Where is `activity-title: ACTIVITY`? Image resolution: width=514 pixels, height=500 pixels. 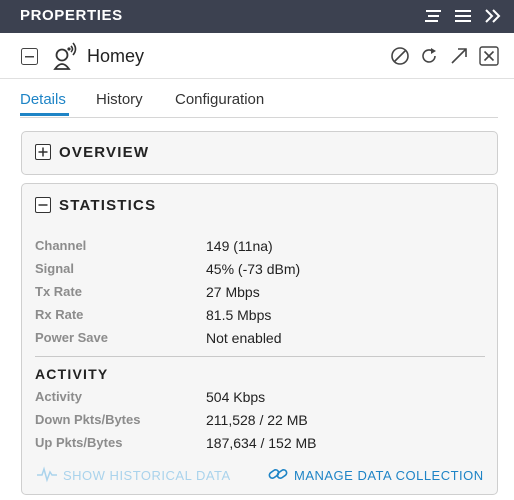
activity-title: ACTIVITY is located at coordinates (72, 374).